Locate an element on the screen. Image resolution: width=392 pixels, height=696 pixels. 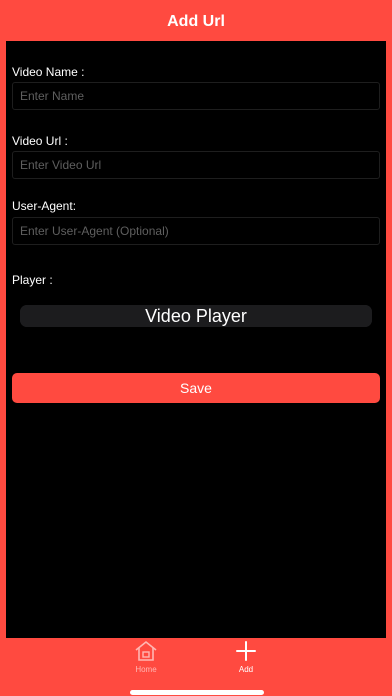
tab-bar: Home Add is located at coordinates (196, 667).